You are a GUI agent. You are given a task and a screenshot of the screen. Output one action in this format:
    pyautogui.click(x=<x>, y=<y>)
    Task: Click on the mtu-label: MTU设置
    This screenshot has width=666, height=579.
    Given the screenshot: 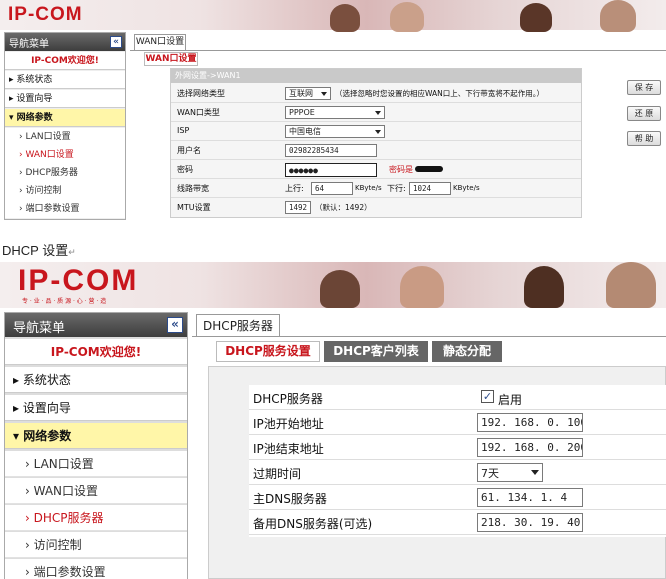 What is the action you would take?
    pyautogui.click(x=194, y=207)
    